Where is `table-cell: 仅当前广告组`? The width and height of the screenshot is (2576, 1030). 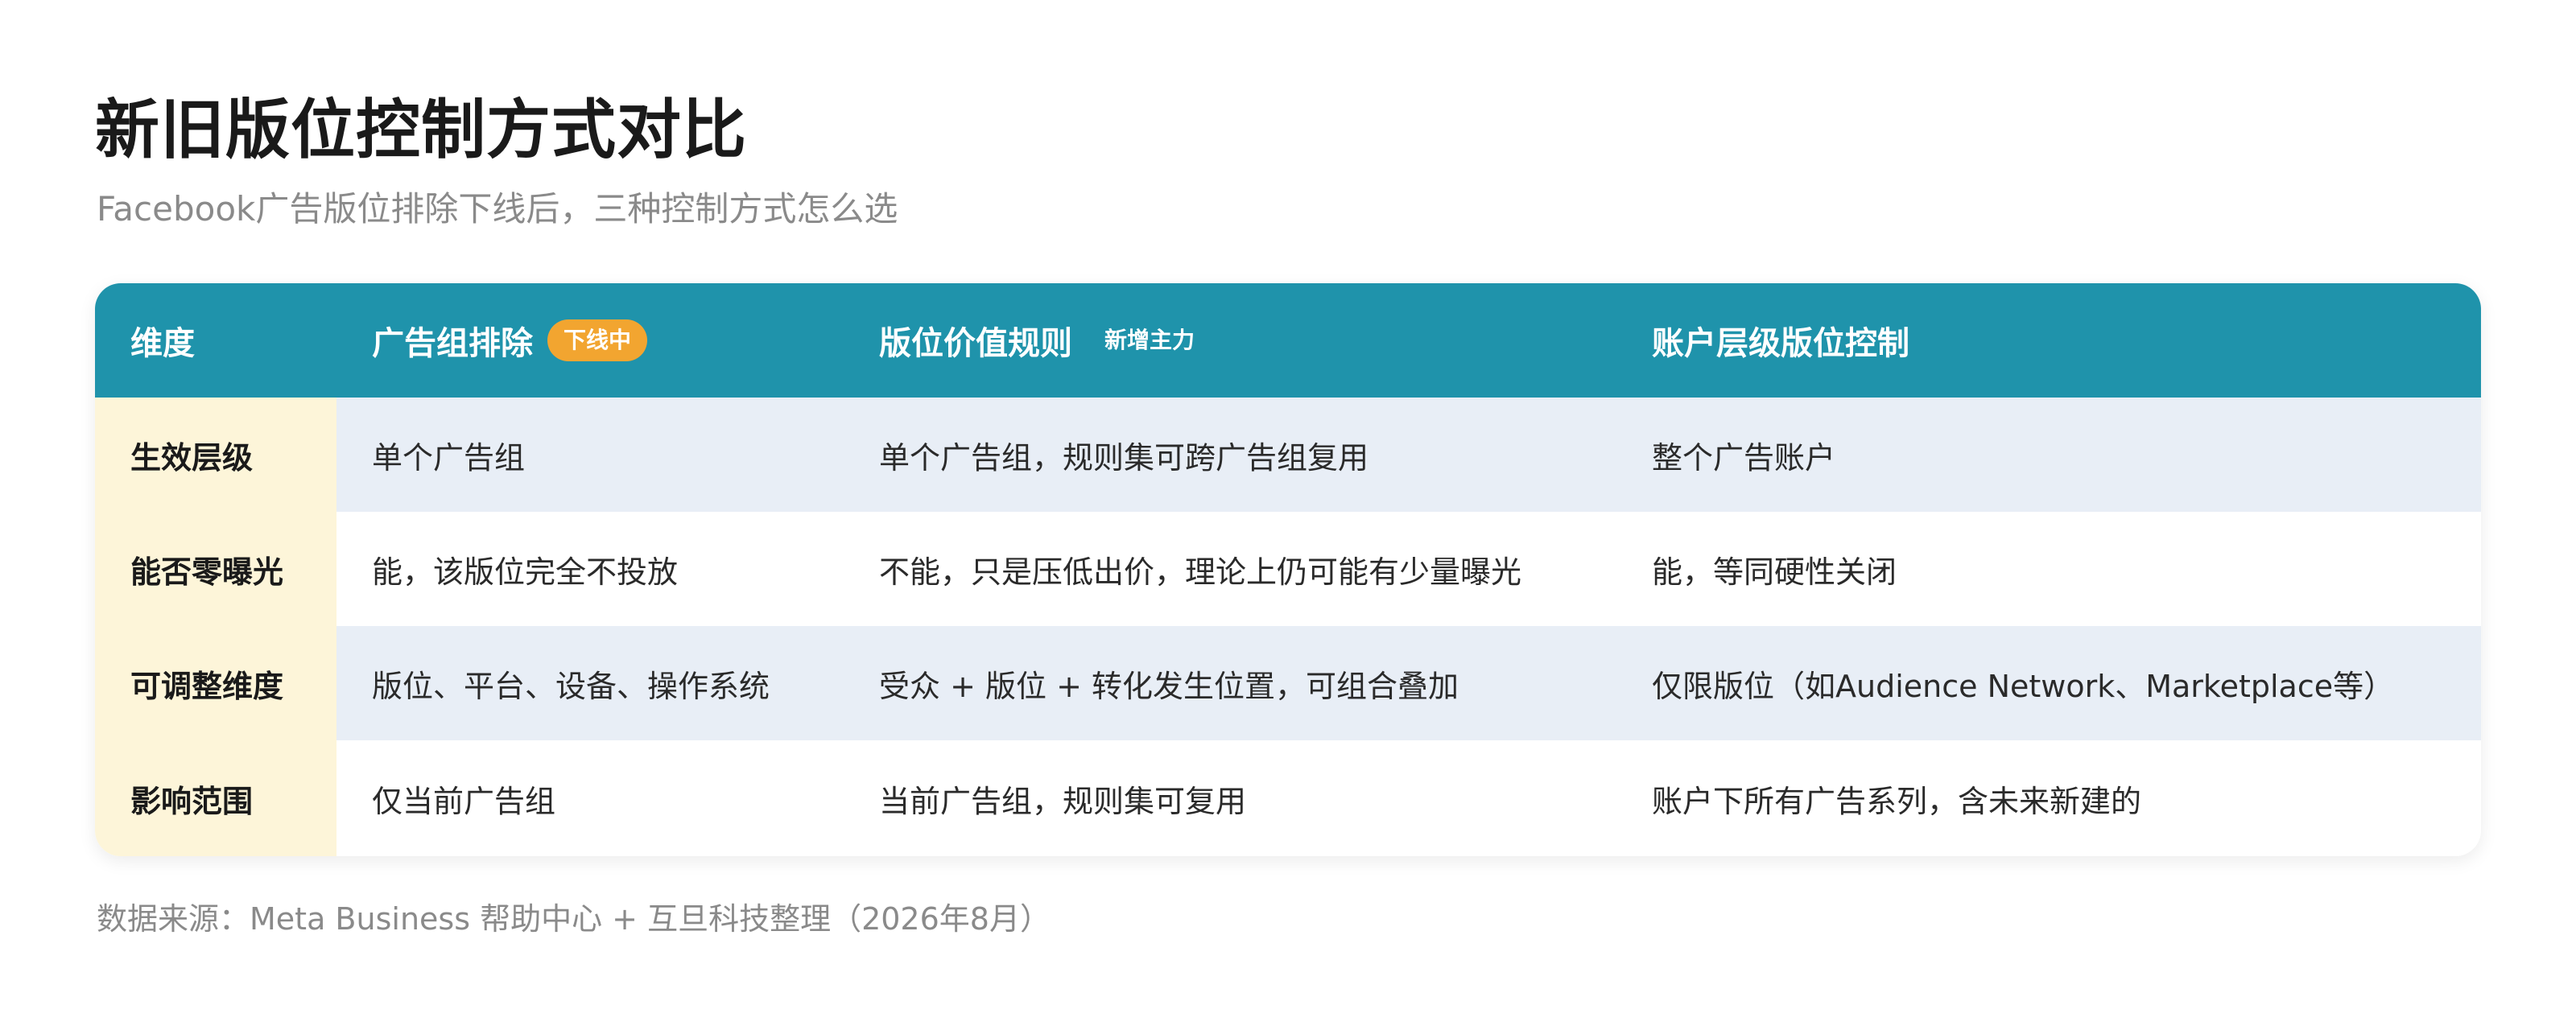 table-cell: 仅当前广告组 is located at coordinates (464, 801).